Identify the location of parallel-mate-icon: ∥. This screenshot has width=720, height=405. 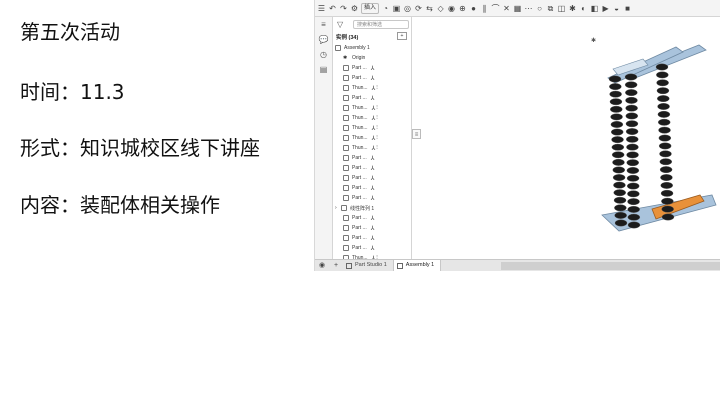
(484, 8).